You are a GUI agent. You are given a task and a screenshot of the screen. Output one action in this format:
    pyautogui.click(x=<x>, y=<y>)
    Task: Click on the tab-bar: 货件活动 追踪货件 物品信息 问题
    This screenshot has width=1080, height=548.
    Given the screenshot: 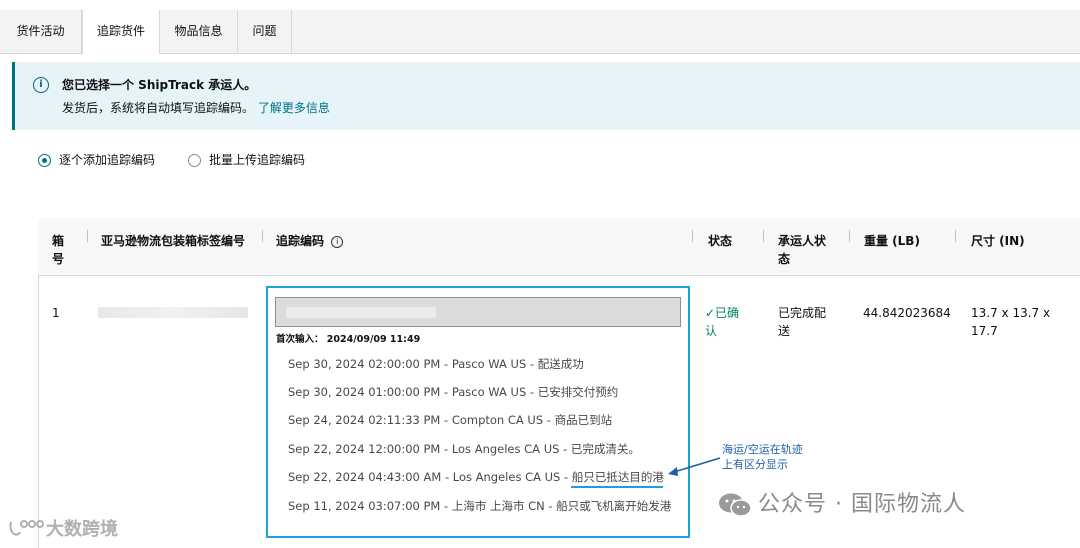 What is the action you would take?
    pyautogui.click(x=540, y=32)
    